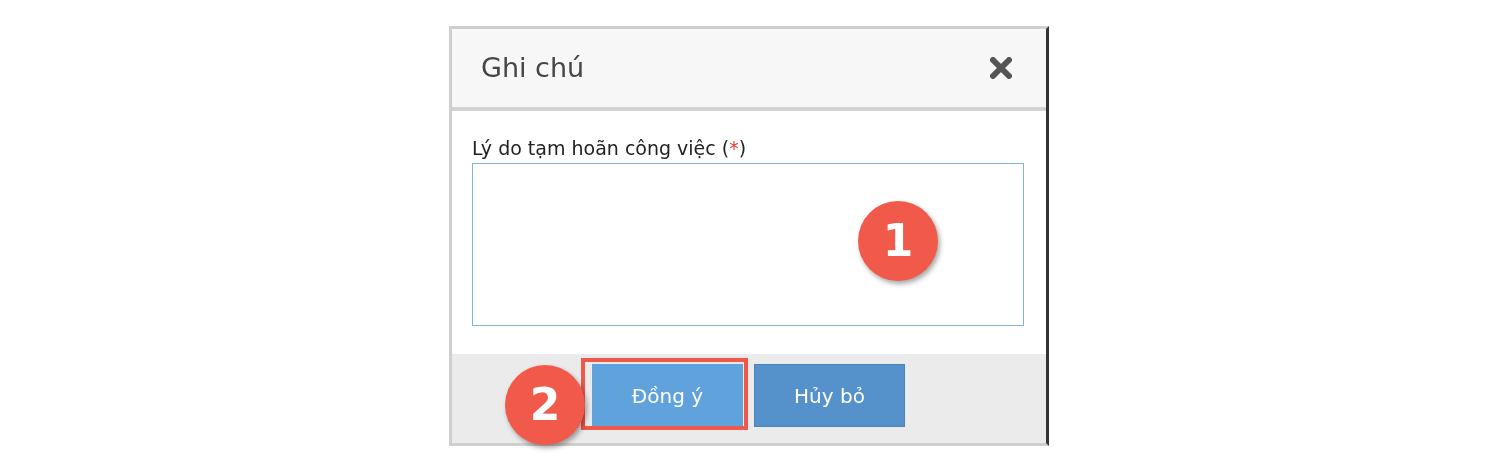 The height and width of the screenshot is (470, 1492). What do you see at coordinates (898, 241) in the screenshot?
I see `step-badge: 1` at bounding box center [898, 241].